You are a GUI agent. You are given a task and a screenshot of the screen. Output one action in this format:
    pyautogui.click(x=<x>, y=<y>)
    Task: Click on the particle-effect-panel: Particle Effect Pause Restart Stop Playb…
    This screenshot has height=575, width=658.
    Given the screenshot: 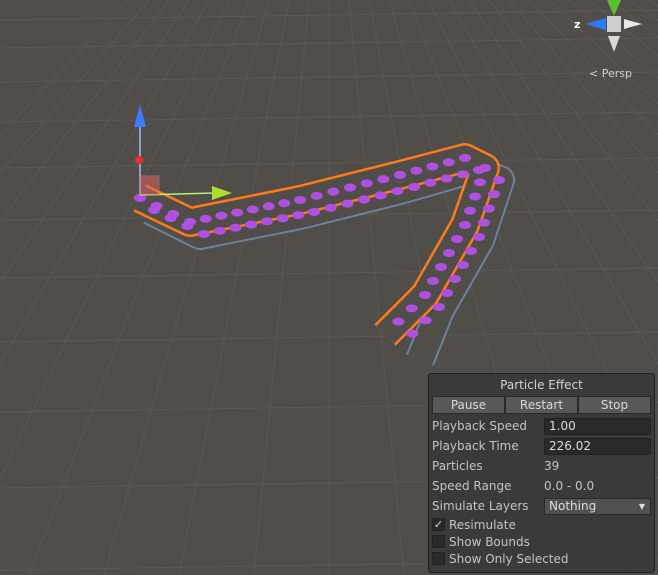 What is the action you would take?
    pyautogui.click(x=541, y=473)
    